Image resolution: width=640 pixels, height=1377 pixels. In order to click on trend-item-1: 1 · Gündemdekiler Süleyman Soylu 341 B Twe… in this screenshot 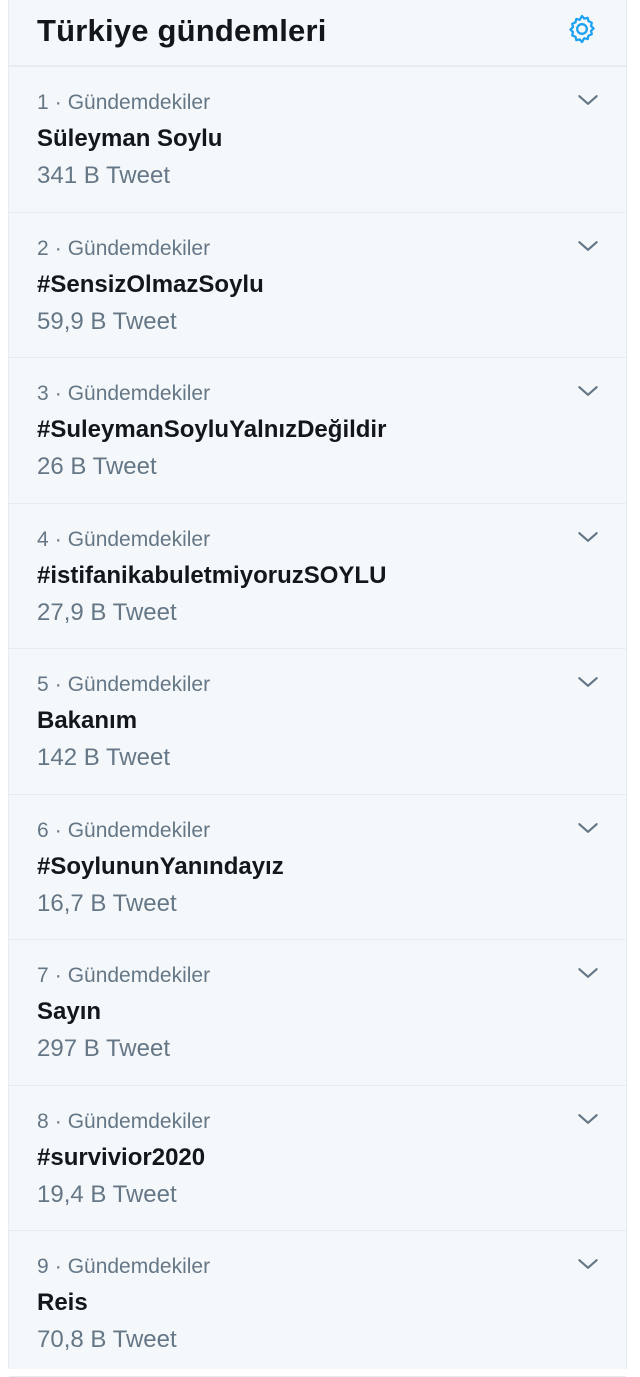, I will do `click(317, 140)`.